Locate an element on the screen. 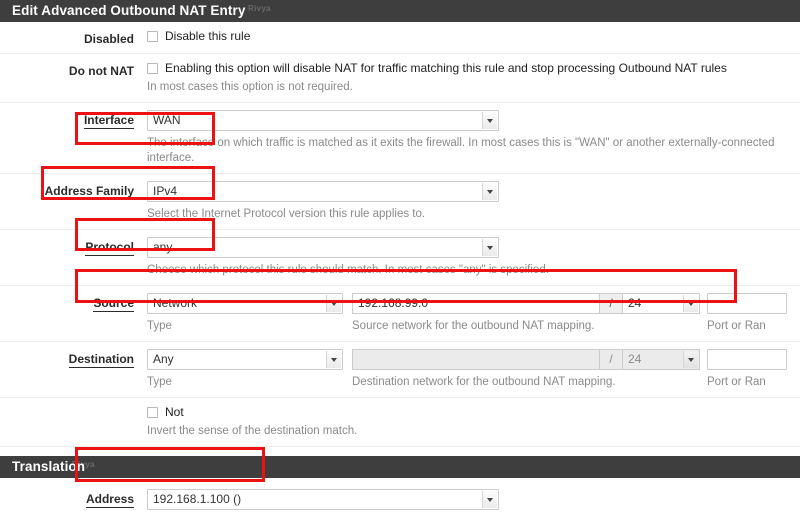  destination-mask-select: 24 is located at coordinates (661, 359).